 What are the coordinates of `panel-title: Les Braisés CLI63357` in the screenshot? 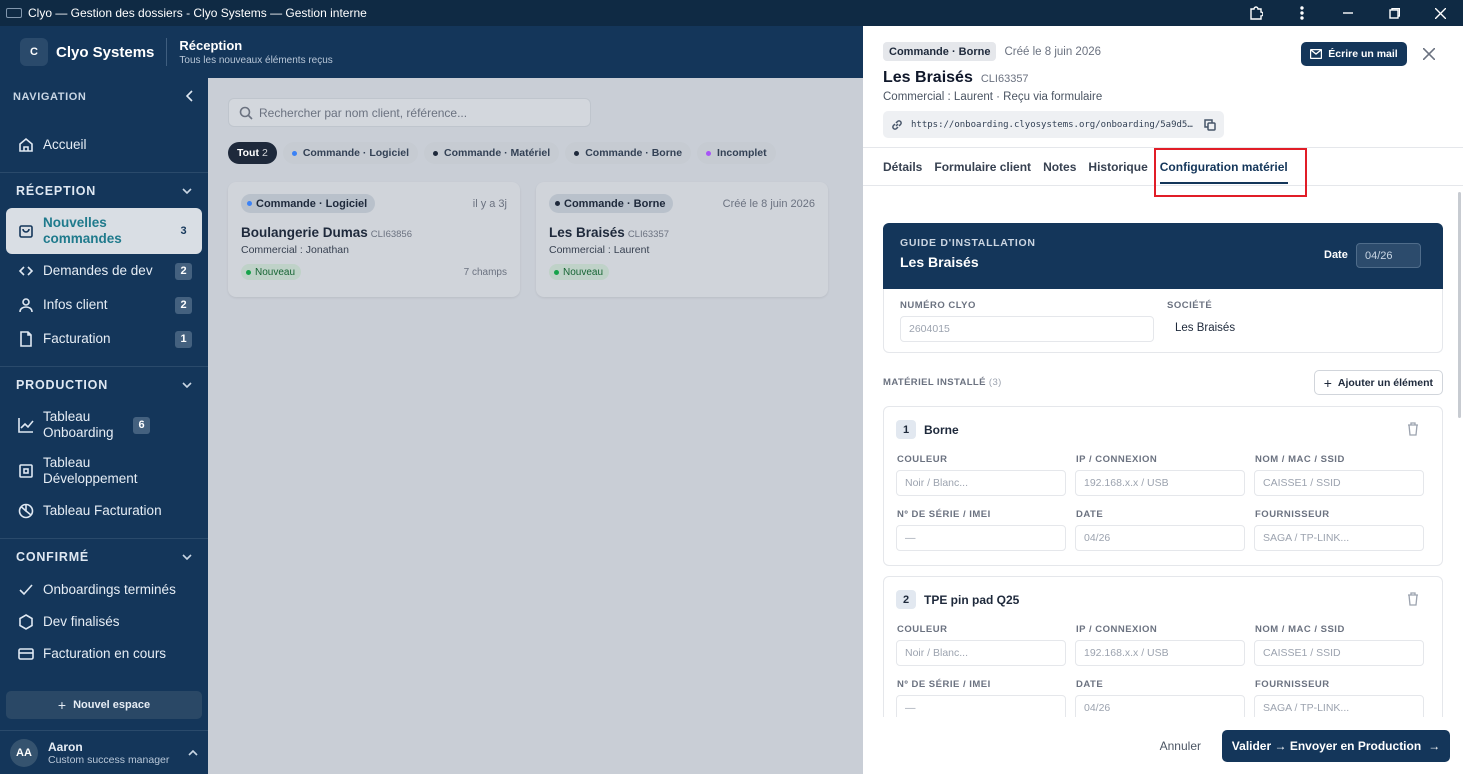 It's located at (956, 77).